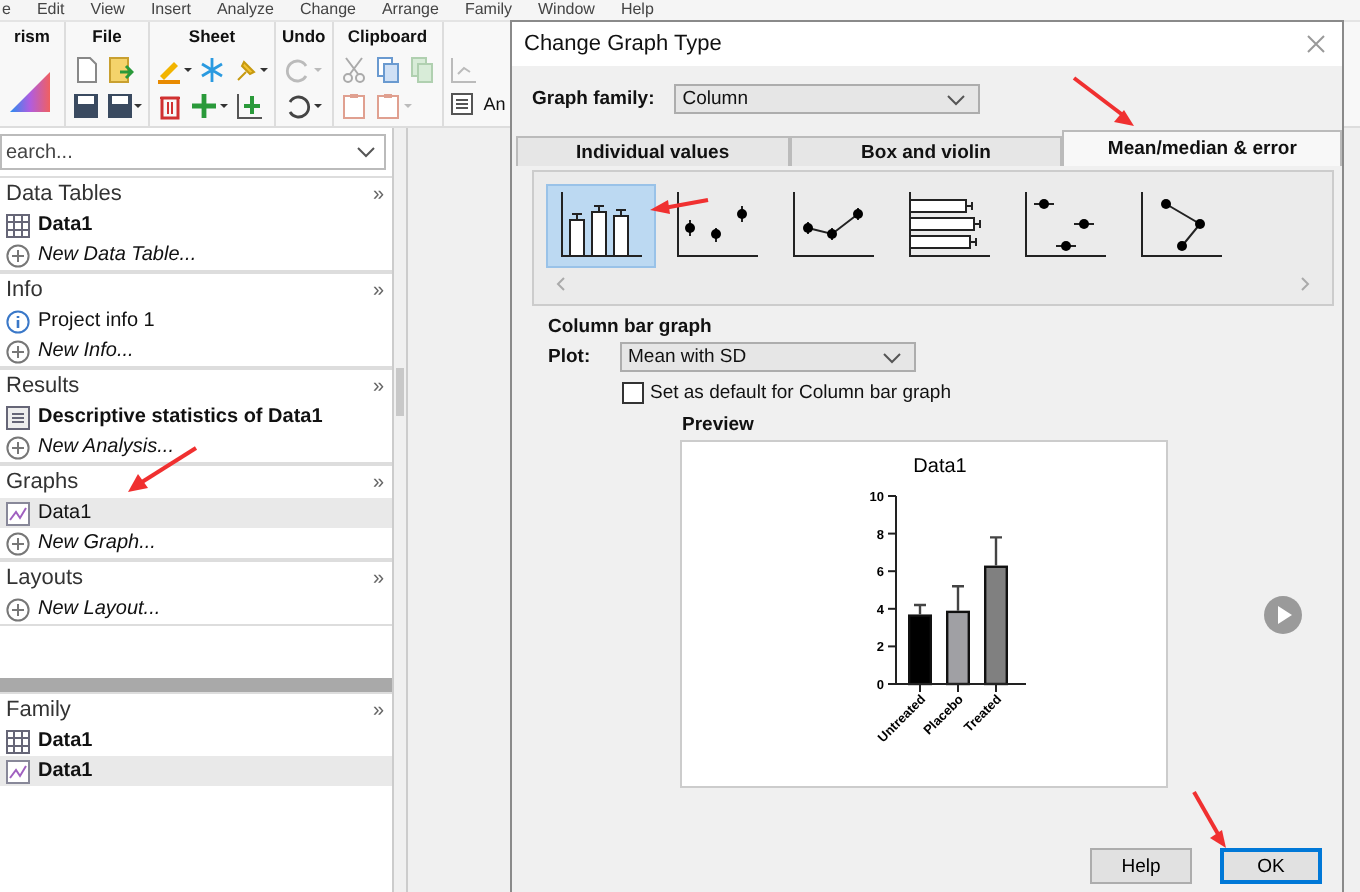 The height and width of the screenshot is (892, 1360). Describe the element at coordinates (196, 685) in the screenshot. I see `splitter-handle` at that location.